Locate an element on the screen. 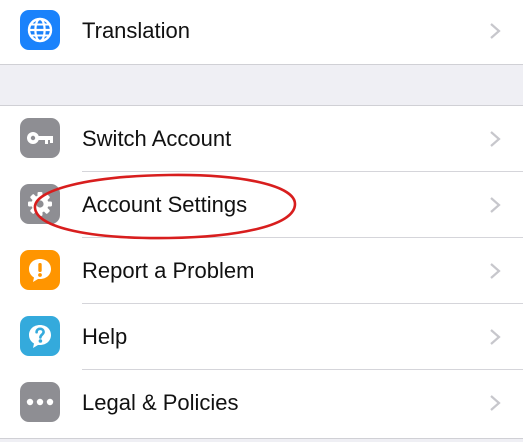  menu-item-help: Help is located at coordinates (261, 337).